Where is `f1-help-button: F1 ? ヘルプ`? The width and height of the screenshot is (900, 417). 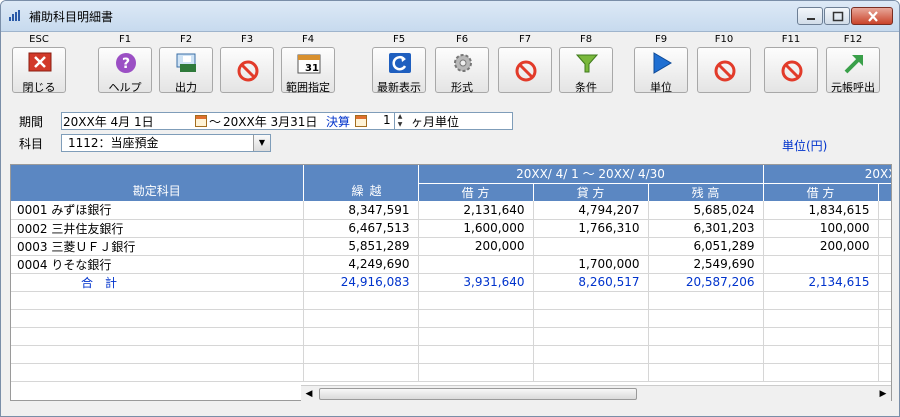
f1-help-button: F1 ? ヘルプ is located at coordinates (125, 63).